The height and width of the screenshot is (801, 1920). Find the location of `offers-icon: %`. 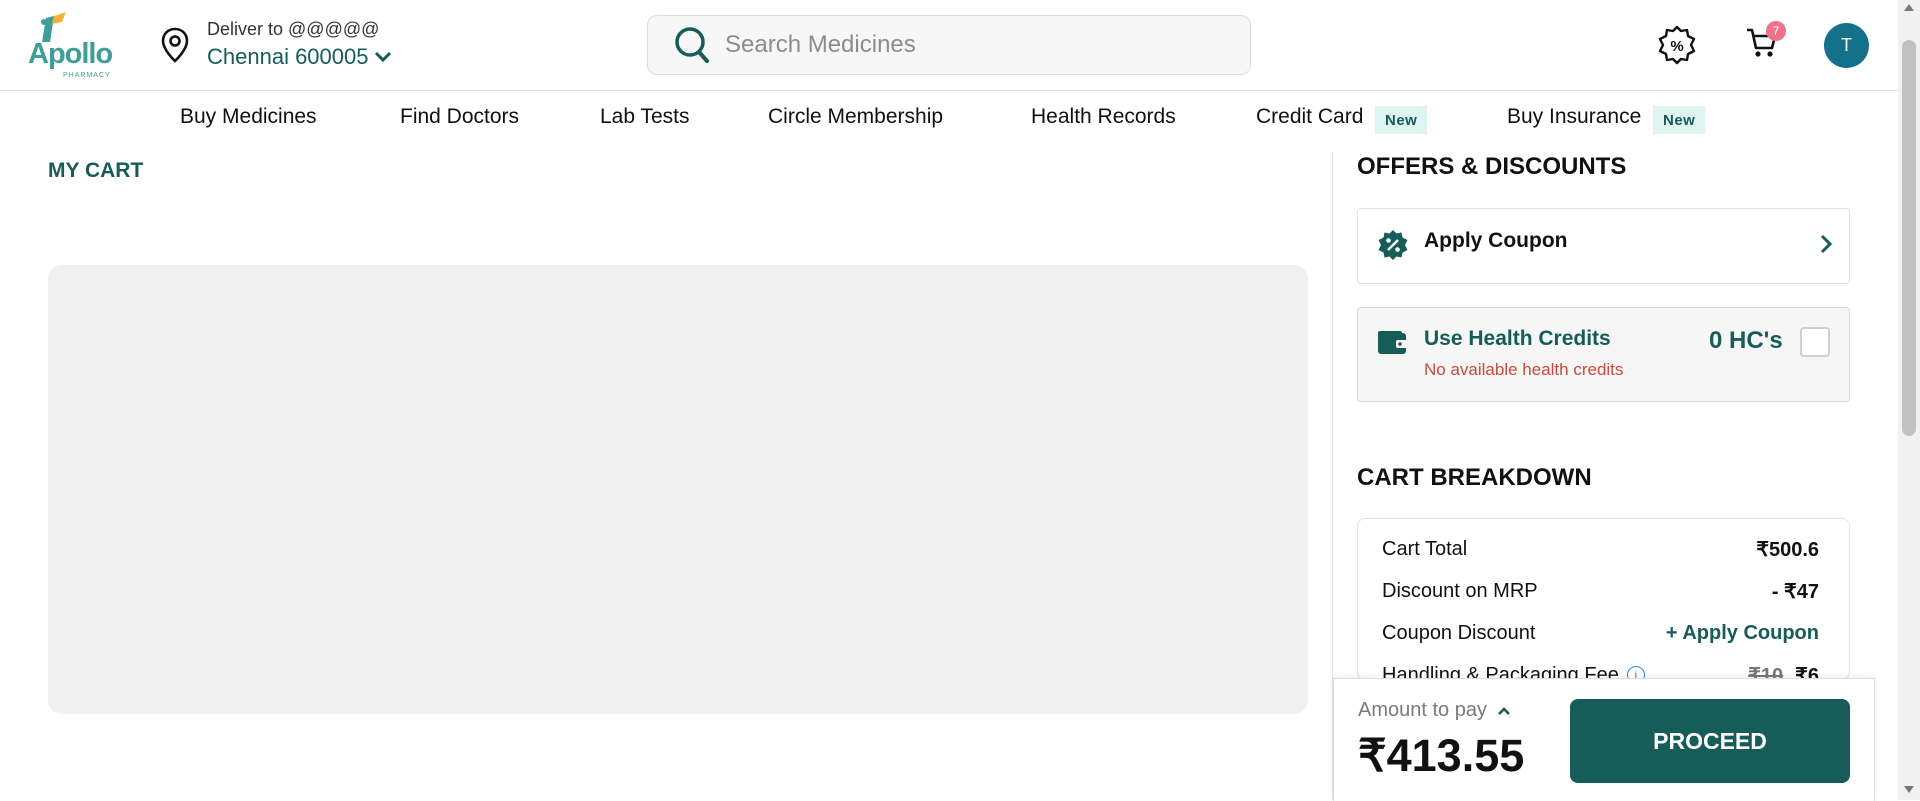

offers-icon: % is located at coordinates (1677, 45).